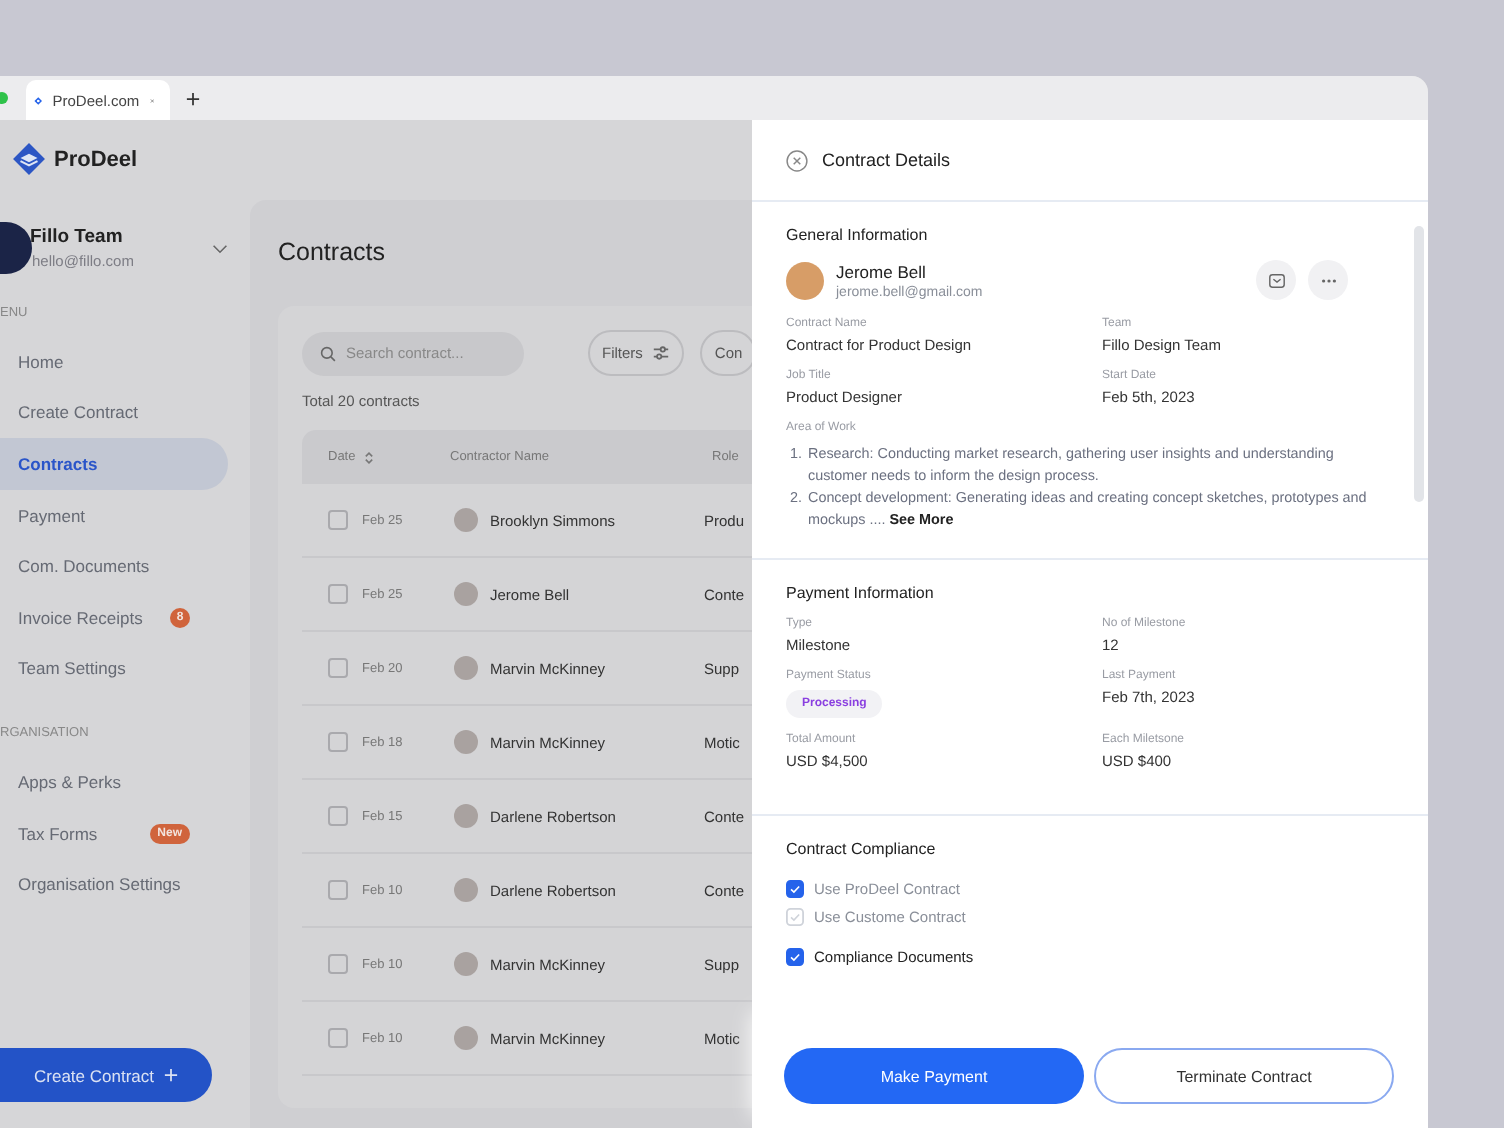 The image size is (1504, 1128). Describe the element at coordinates (862, 849) in the screenshot. I see `section-heading: Contract Compliance` at that location.